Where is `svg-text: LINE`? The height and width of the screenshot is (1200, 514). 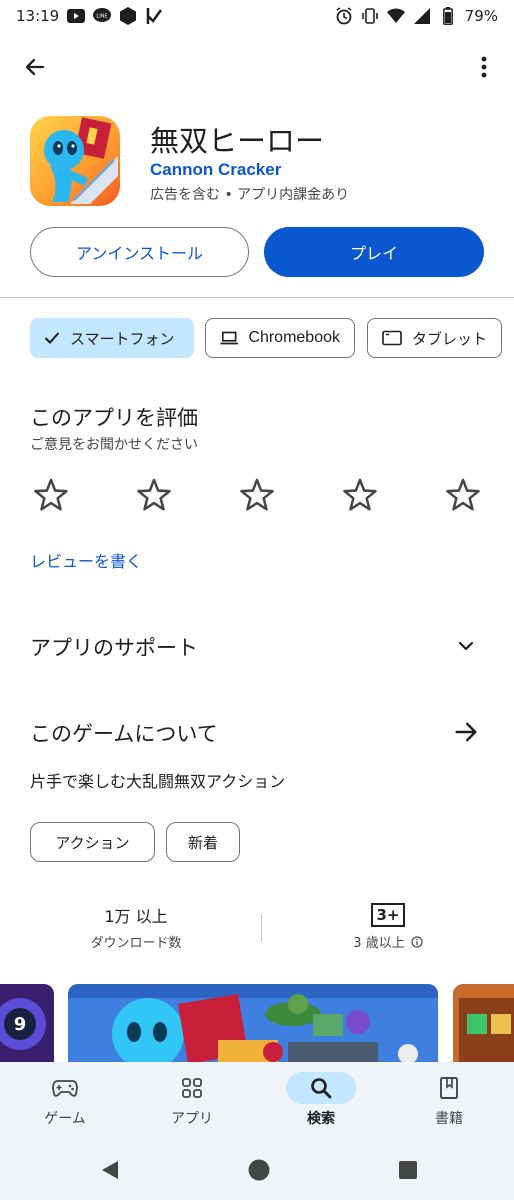 svg-text: LINE is located at coordinates (102, 17).